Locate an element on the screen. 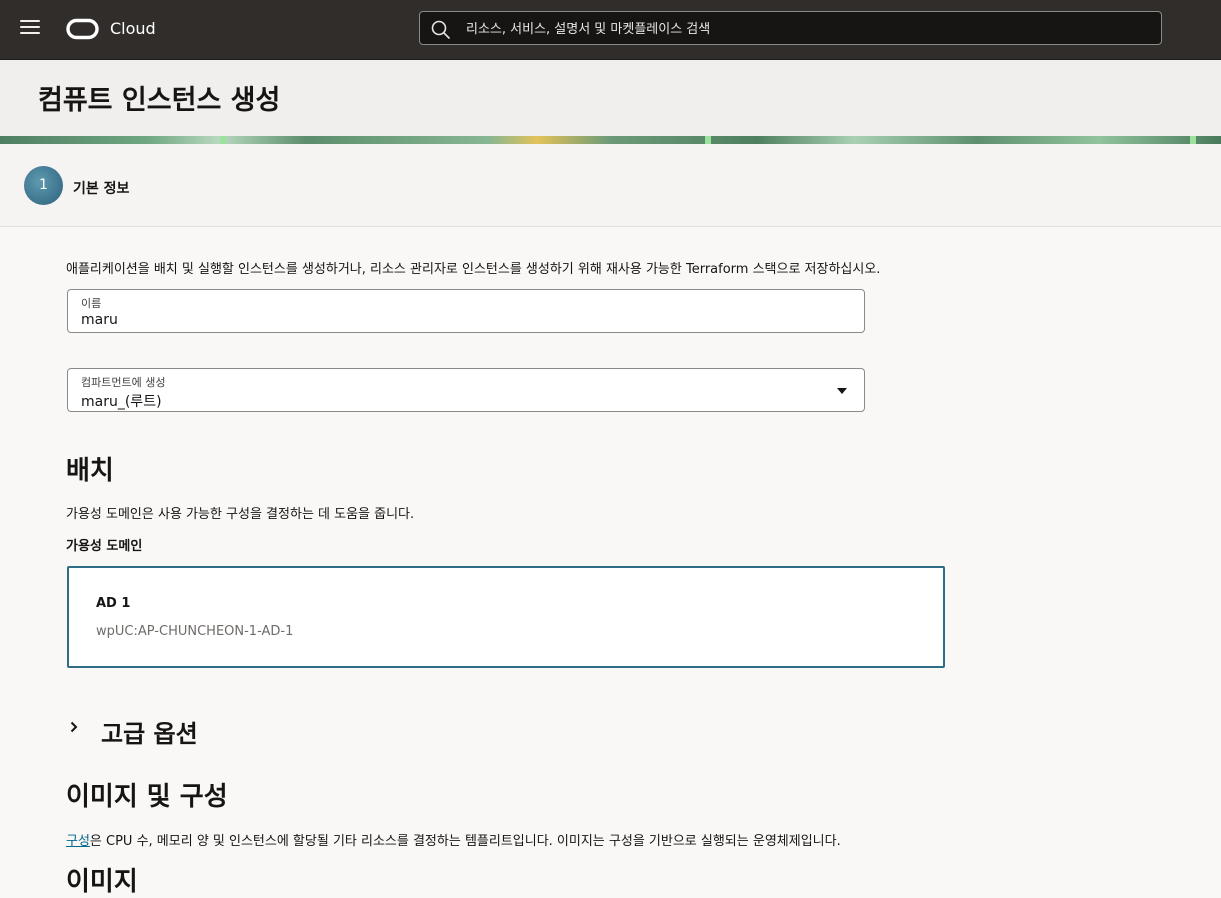 The width and height of the screenshot is (1221, 898). name-field: 이름 maru is located at coordinates (466, 311).